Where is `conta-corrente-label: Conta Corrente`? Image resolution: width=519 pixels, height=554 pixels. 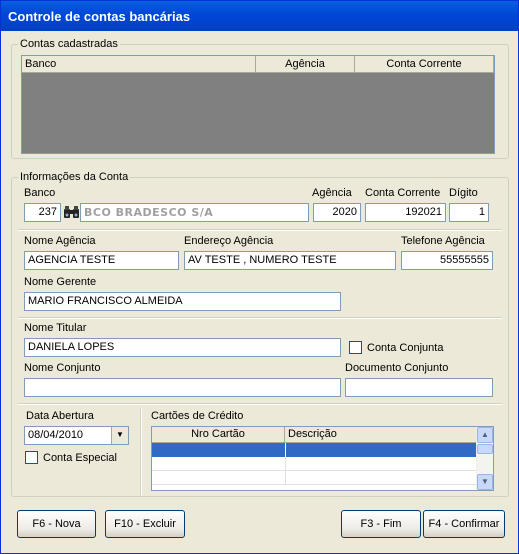
conta-corrente-label: Conta Corrente is located at coordinates (403, 193).